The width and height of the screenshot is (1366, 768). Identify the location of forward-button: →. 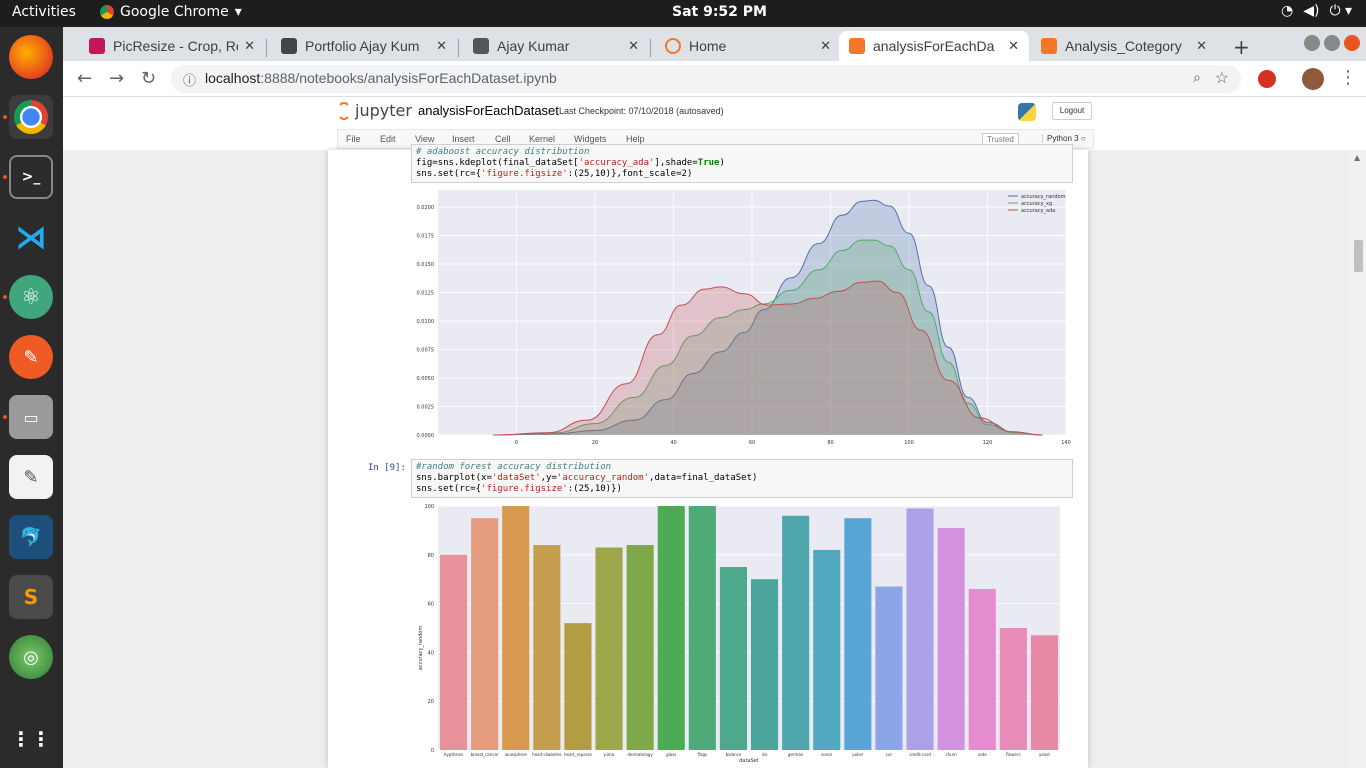
(116, 78).